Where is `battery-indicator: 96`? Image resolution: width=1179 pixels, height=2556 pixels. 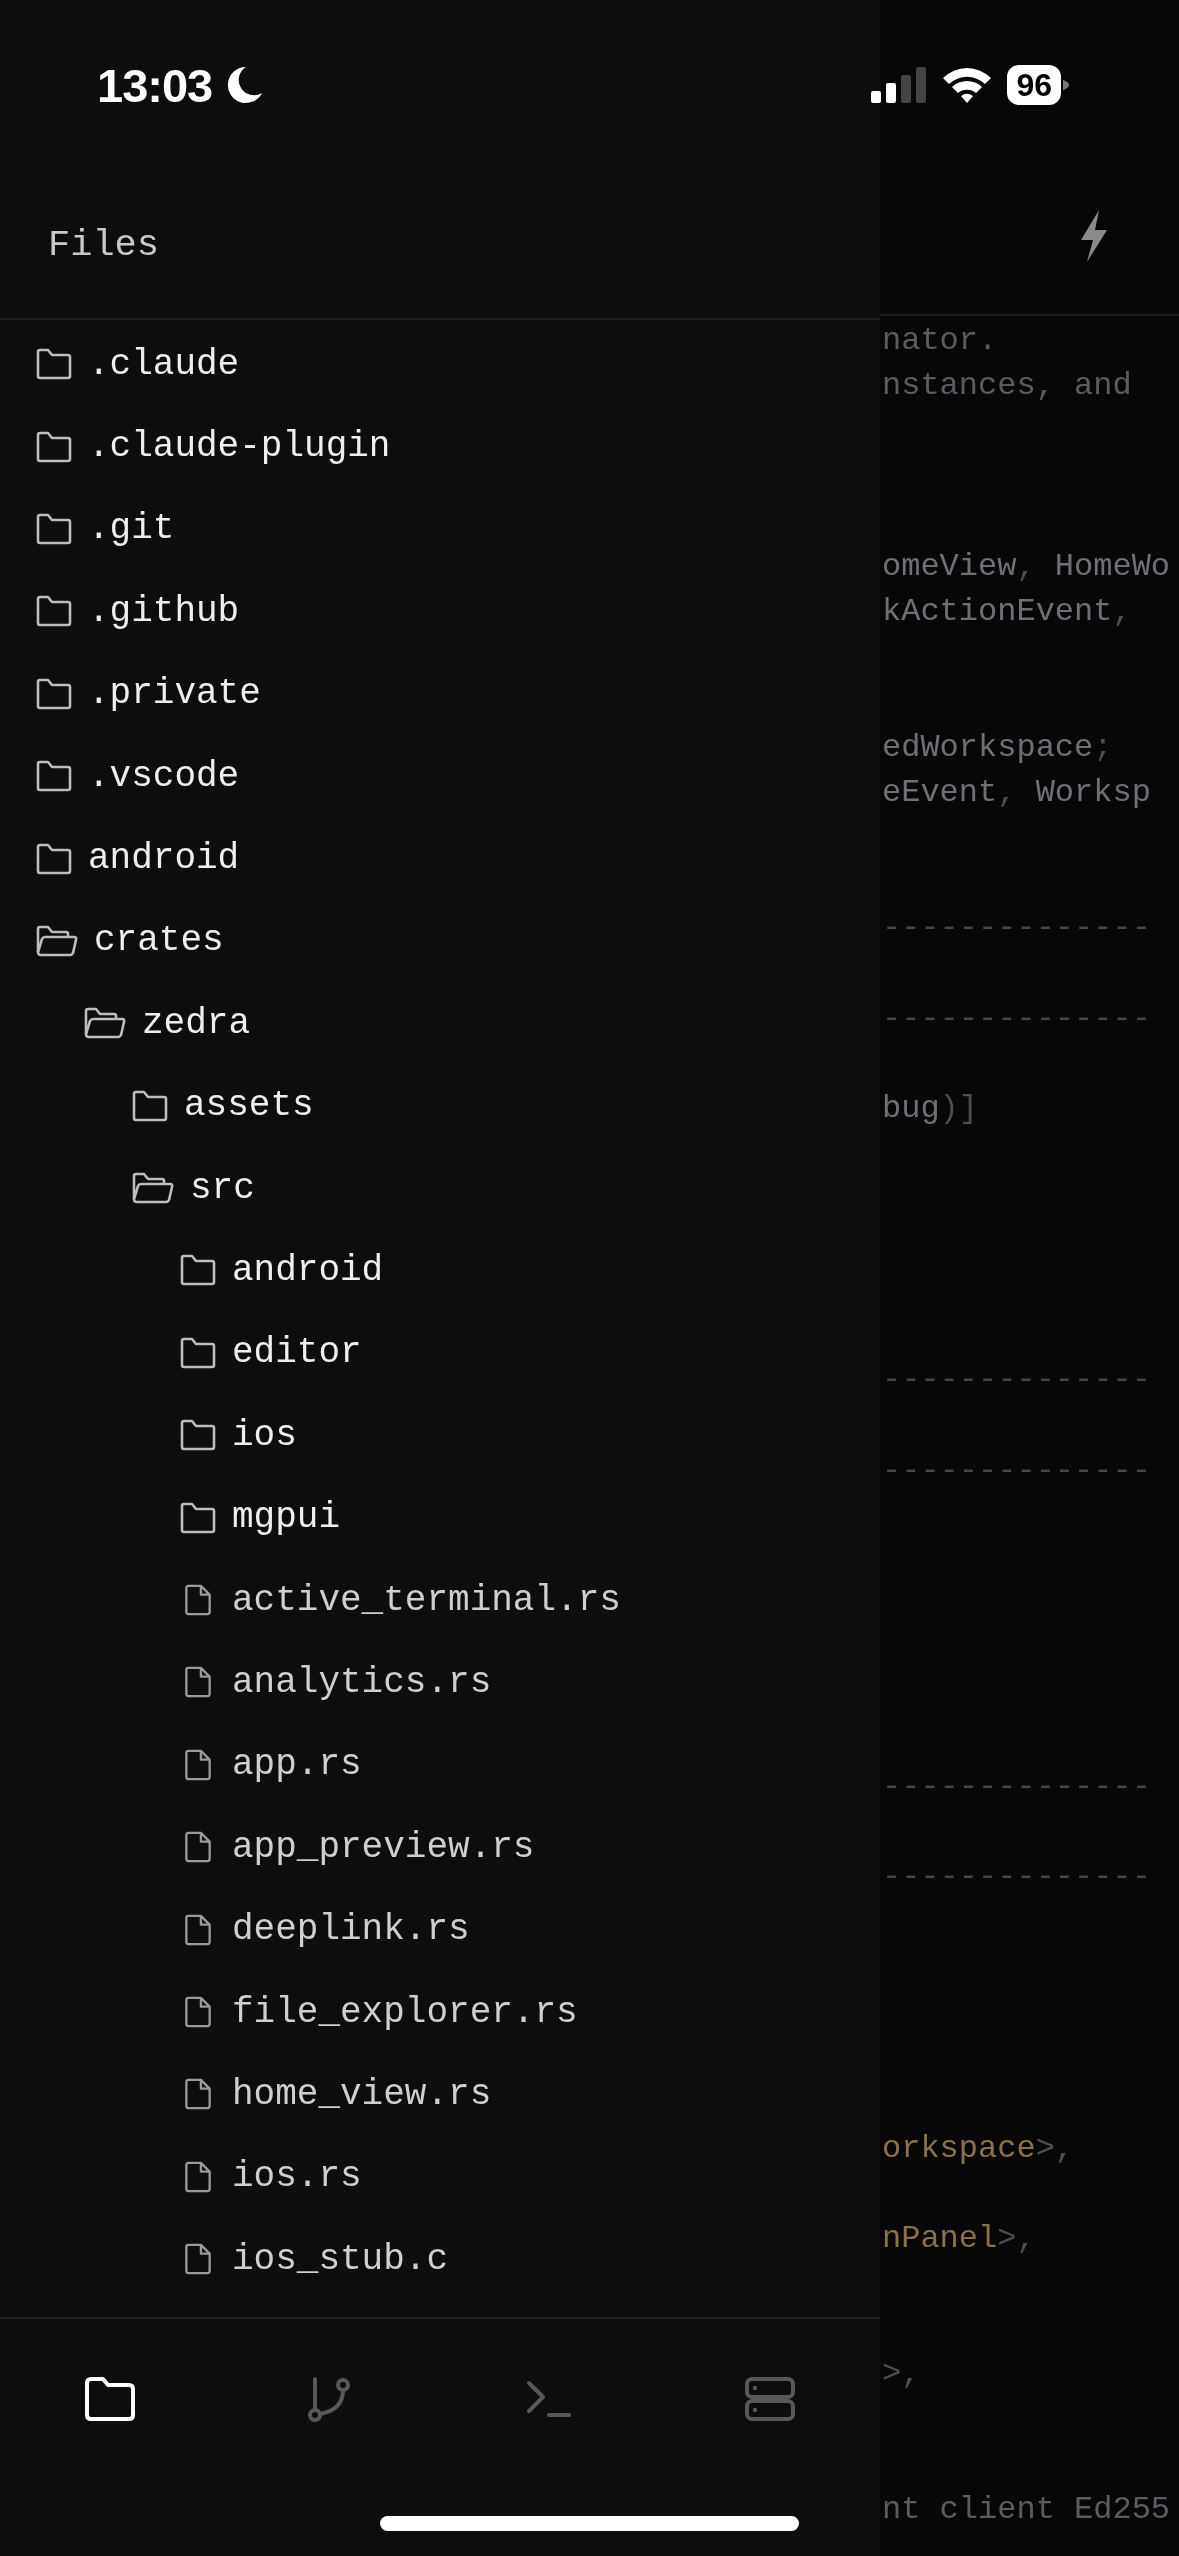 battery-indicator: 96 is located at coordinates (1038, 85).